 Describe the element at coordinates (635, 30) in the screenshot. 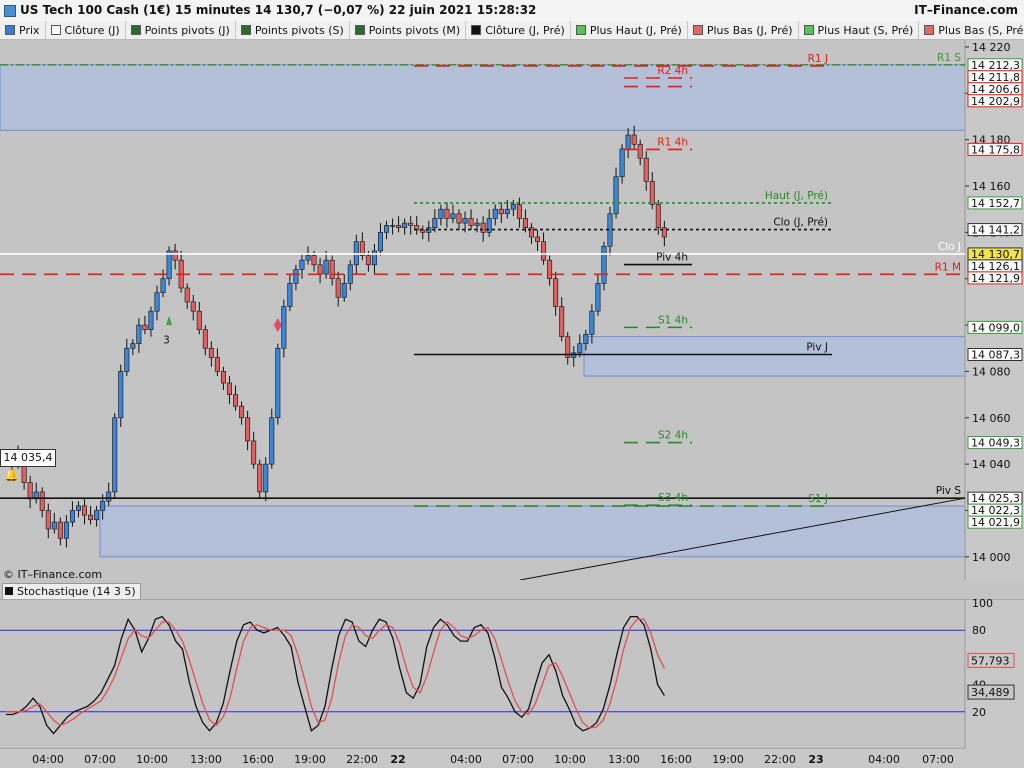

I see `legend-label: Plus Haut (J, Pré)` at that location.